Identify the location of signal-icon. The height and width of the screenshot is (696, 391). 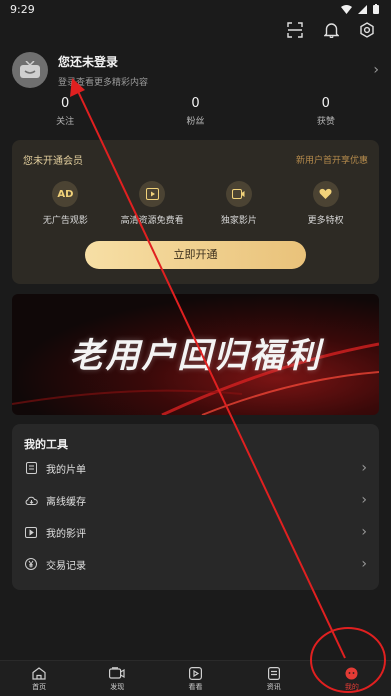
(362, 9).